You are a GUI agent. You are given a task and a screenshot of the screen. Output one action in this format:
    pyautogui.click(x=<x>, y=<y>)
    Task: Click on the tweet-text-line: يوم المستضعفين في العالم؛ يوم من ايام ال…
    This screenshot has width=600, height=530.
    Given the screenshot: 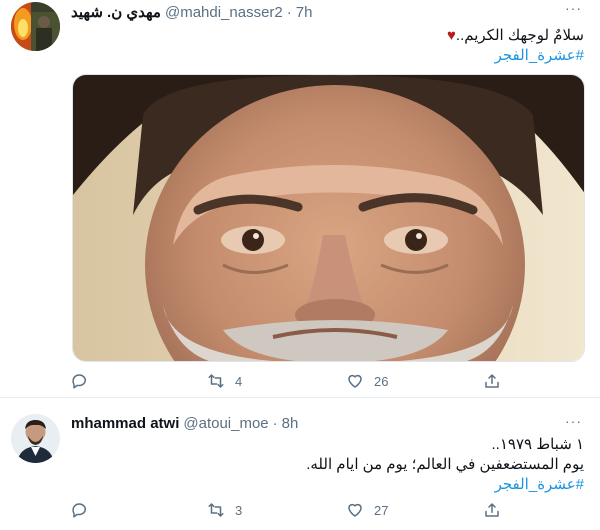 What is the action you would take?
    pyautogui.click(x=445, y=464)
    